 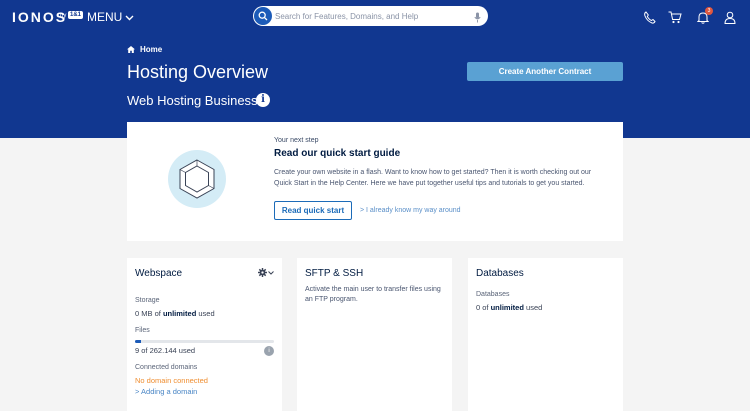 What do you see at coordinates (545, 71) in the screenshot?
I see `create-another-contract-button: Create Another Contract` at bounding box center [545, 71].